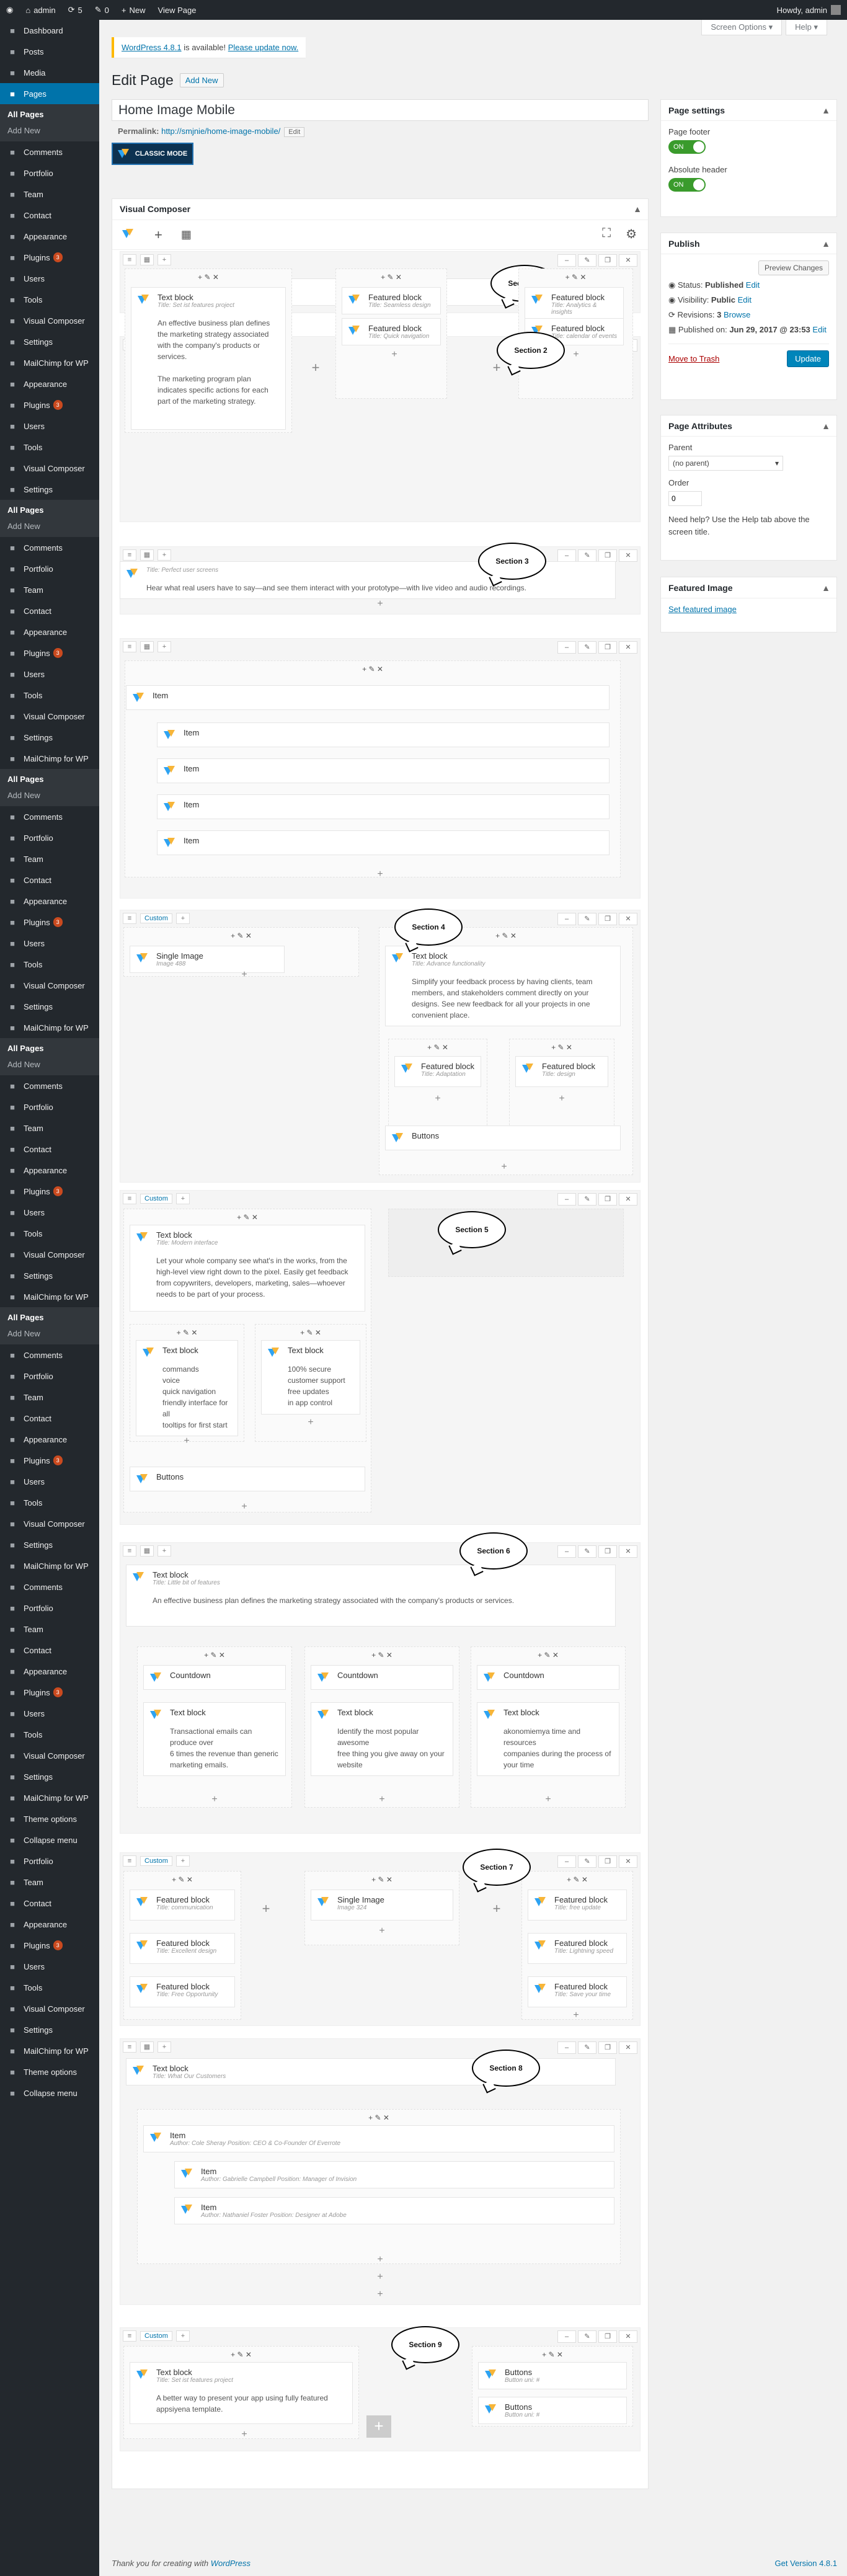 The width and height of the screenshot is (847, 2576). What do you see at coordinates (577, 1948) in the screenshot?
I see `vc-element: Featured block Title: Lightning speed` at bounding box center [577, 1948].